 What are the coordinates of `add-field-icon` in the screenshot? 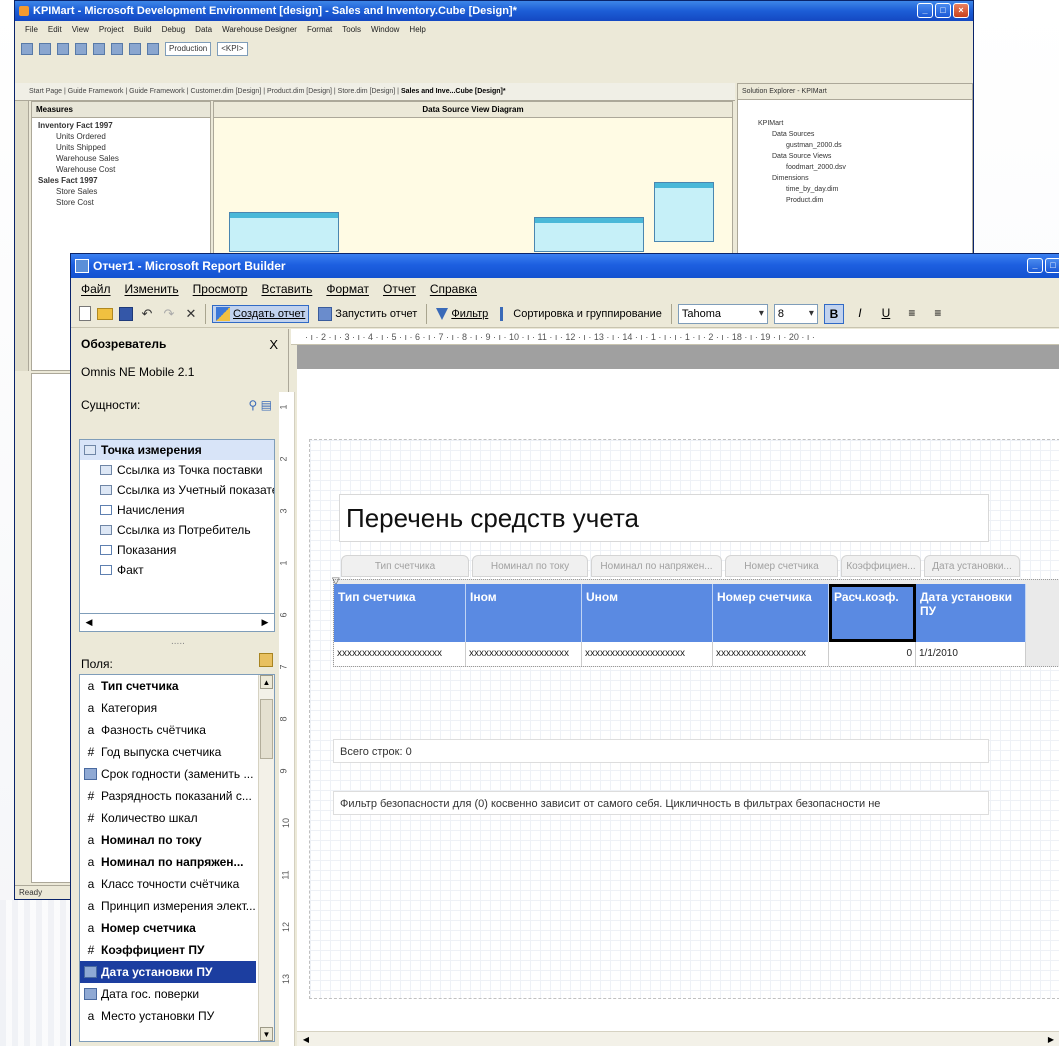 It's located at (266, 660).